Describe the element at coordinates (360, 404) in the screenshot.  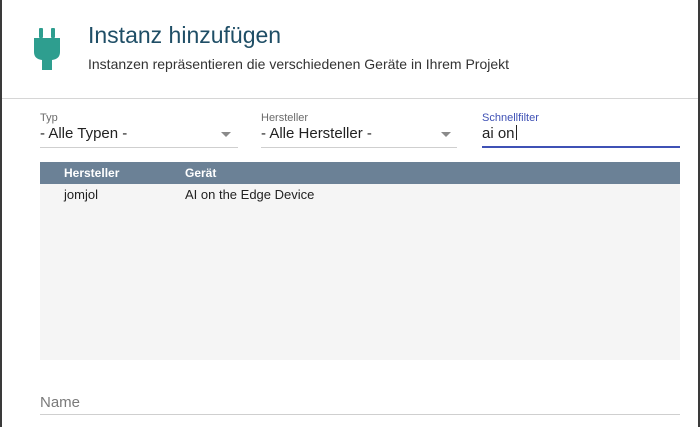
I see `name-input: Name` at that location.